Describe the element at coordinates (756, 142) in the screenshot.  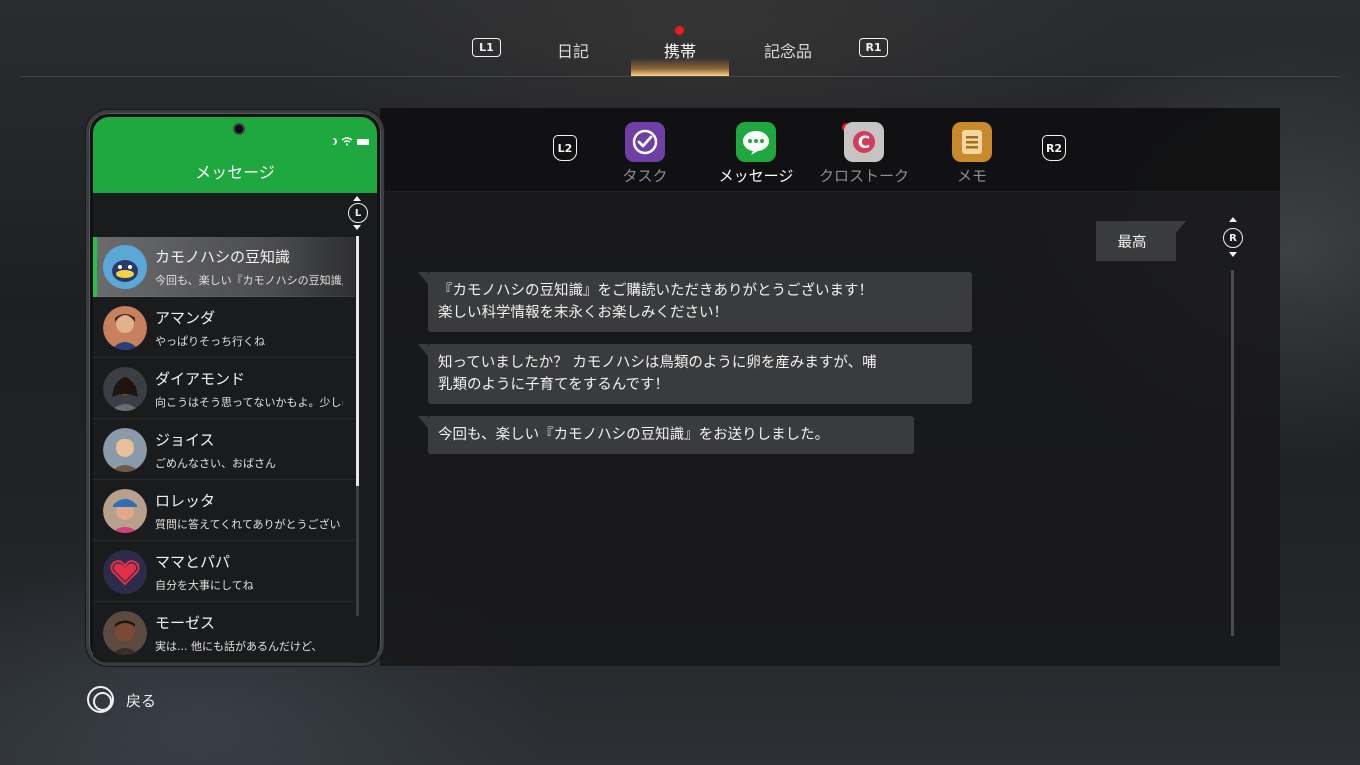
I see `message-bubble-icon` at that location.